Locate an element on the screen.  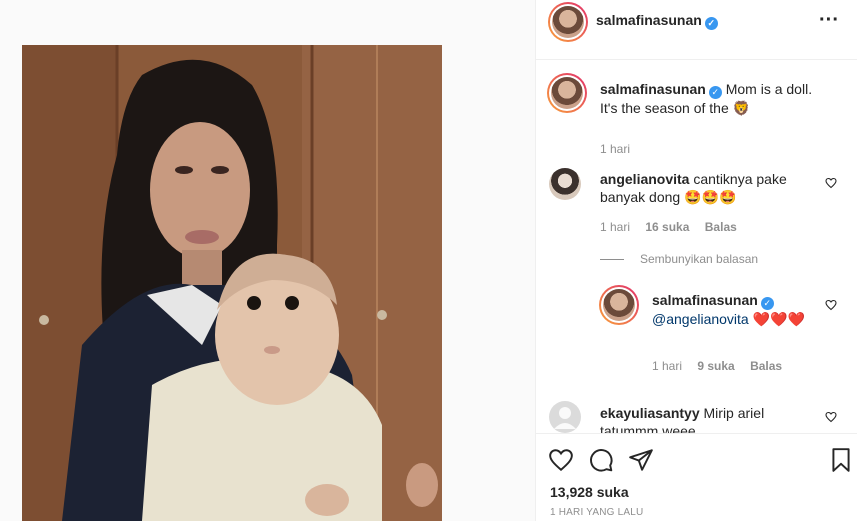
reply-time: 1 hari is located at coordinates (667, 366).